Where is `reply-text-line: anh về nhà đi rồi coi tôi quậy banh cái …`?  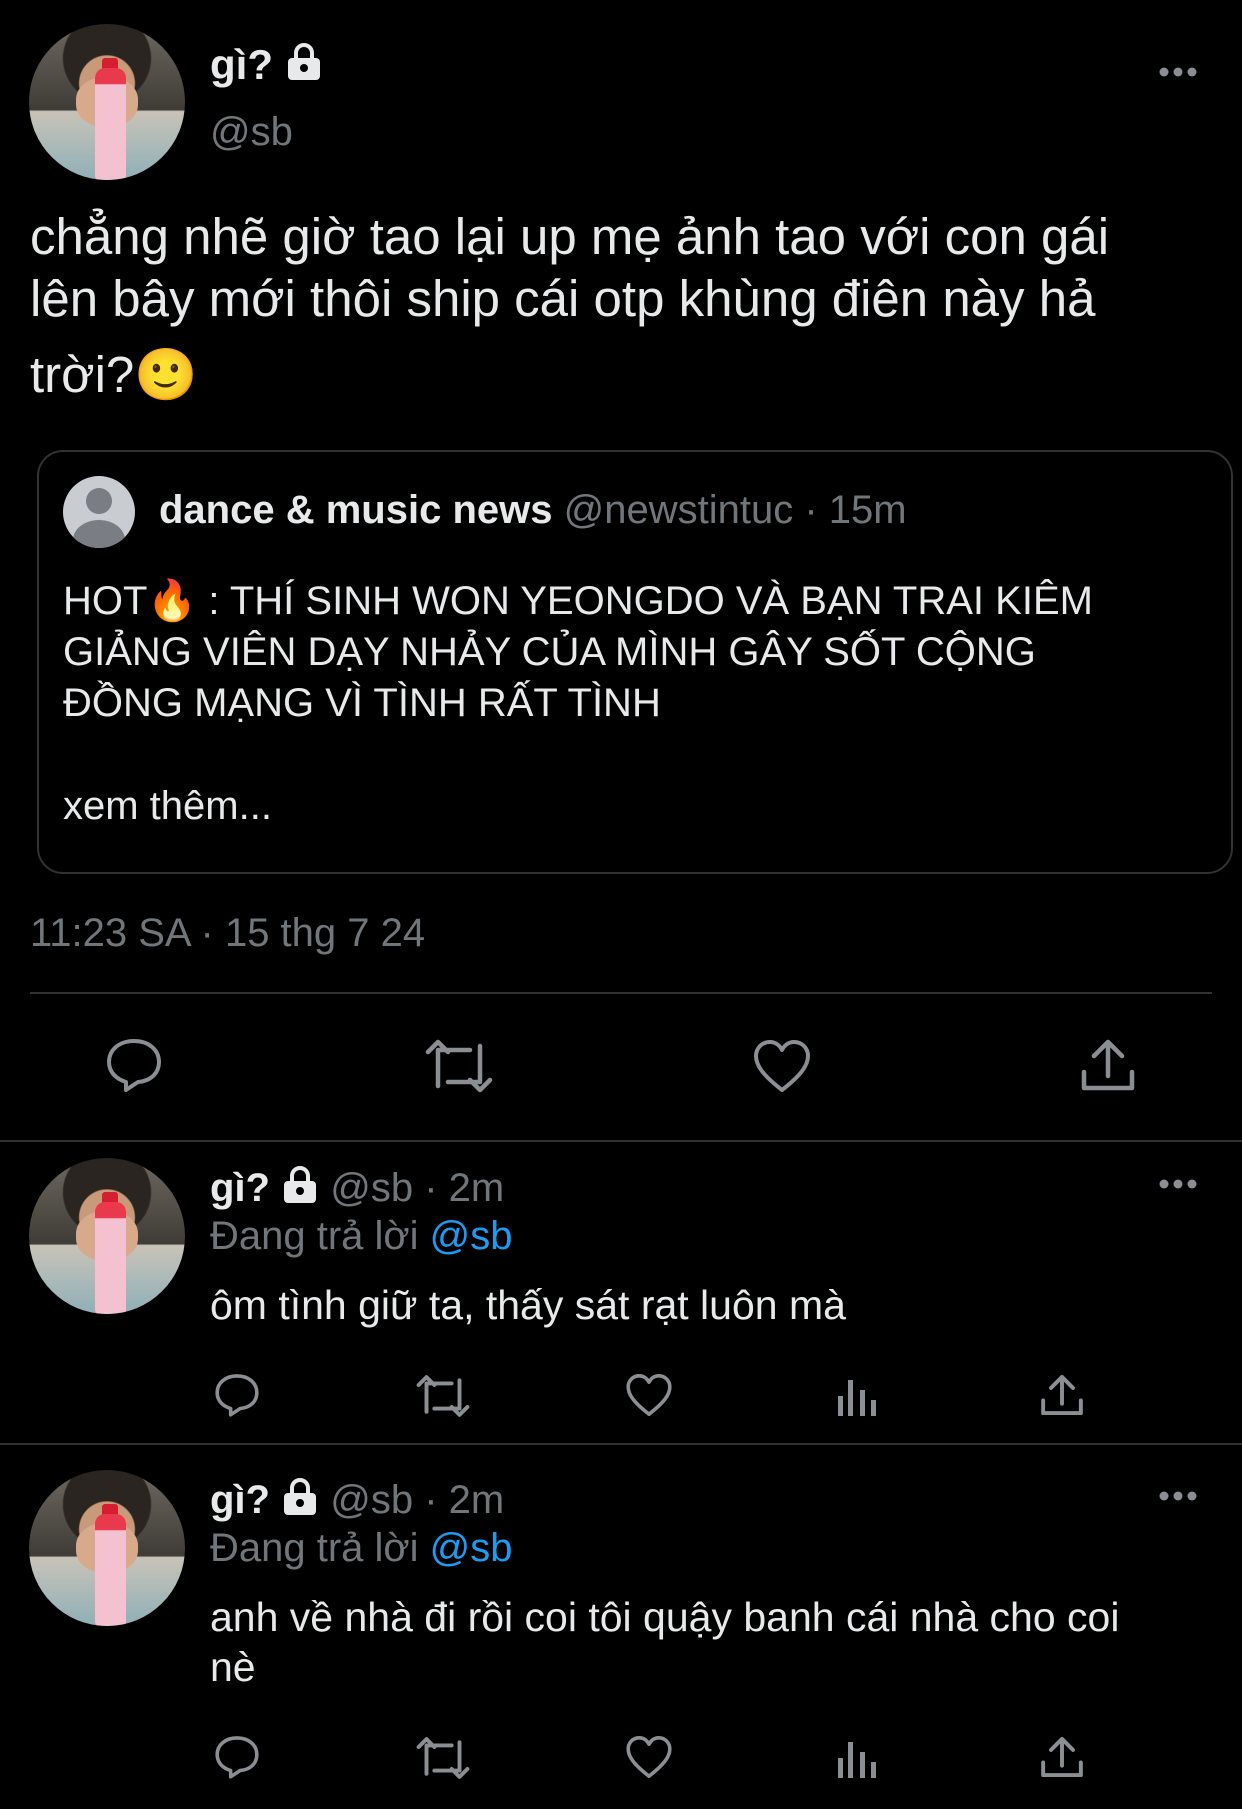 reply-text-line: anh về nhà đi rồi coi tôi quậy banh cái … is located at coordinates (665, 1617).